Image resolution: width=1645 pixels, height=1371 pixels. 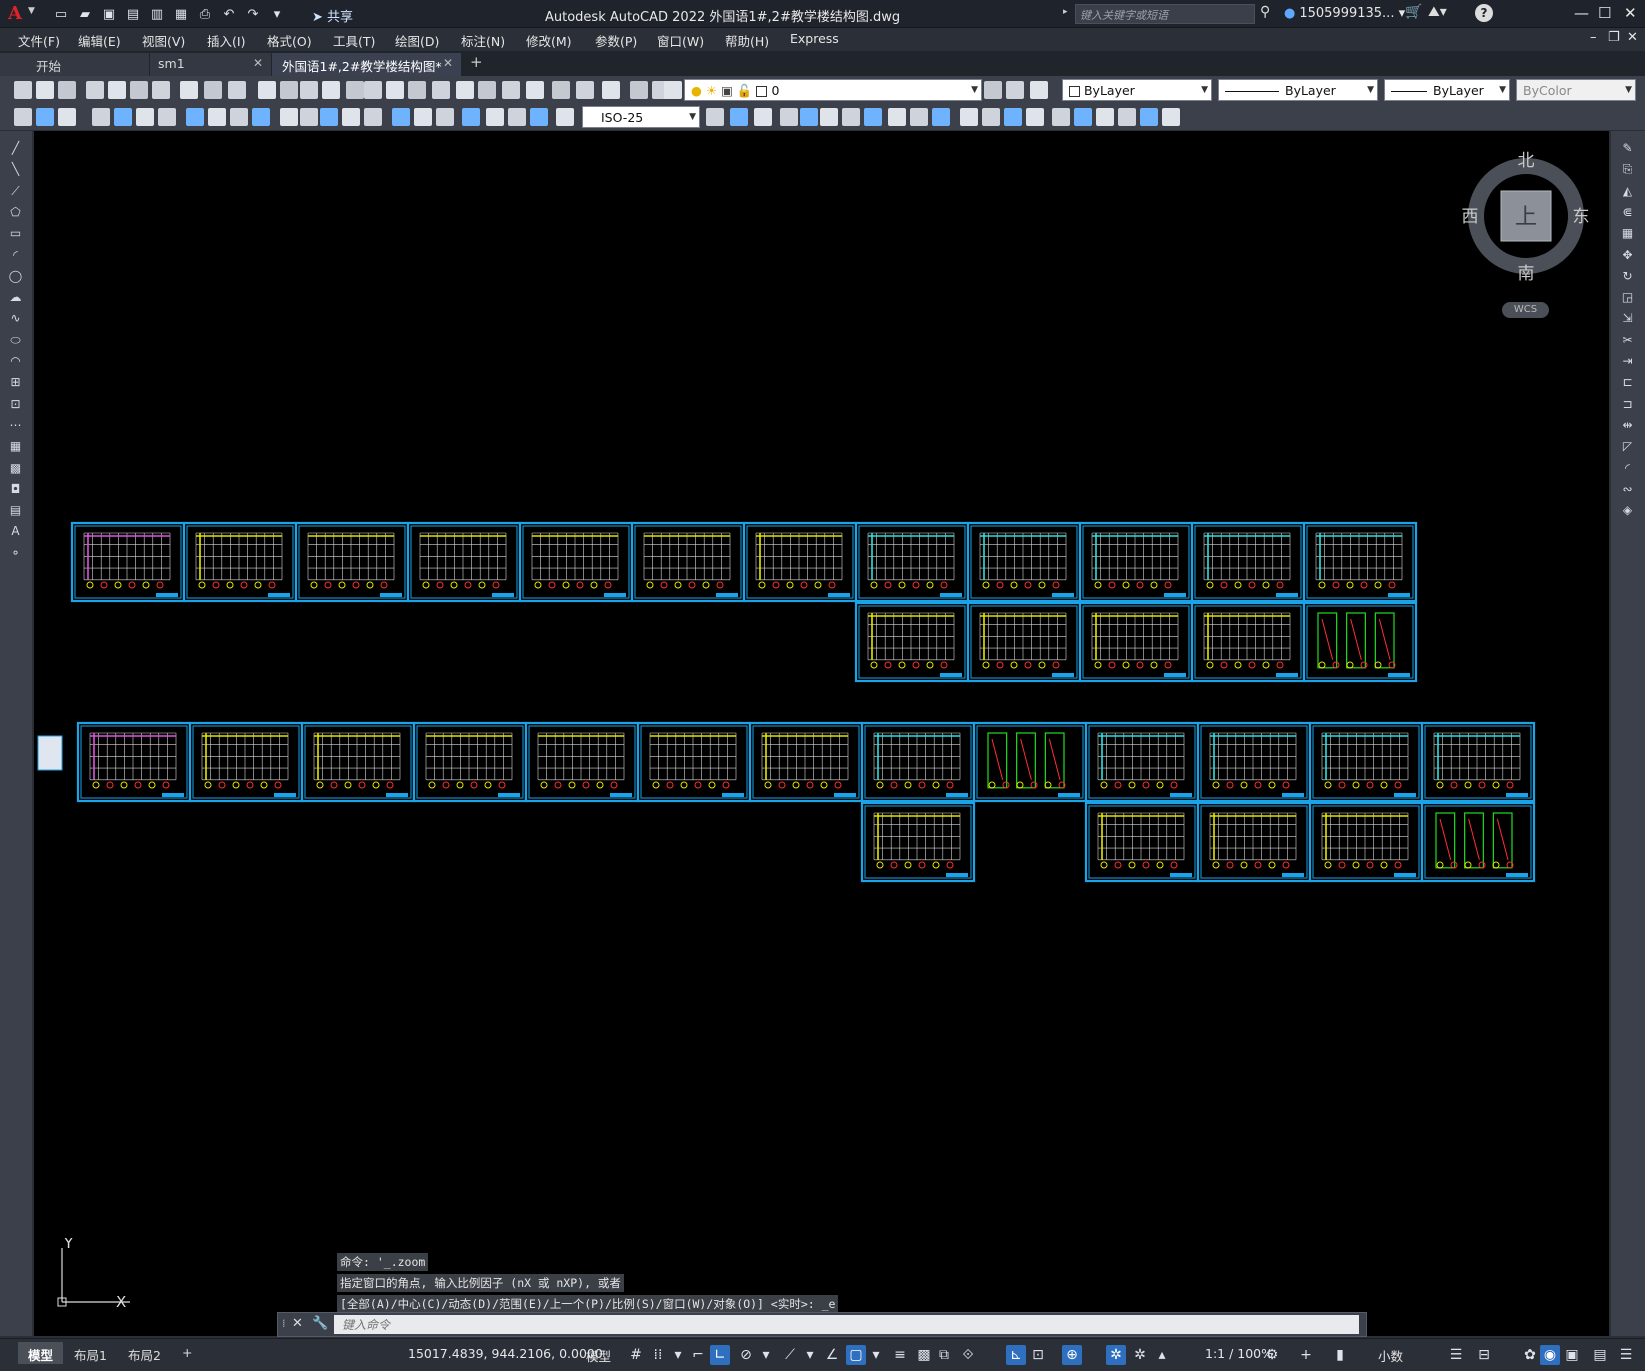 What do you see at coordinates (535, 90) in the screenshot?
I see `markup-icon` at bounding box center [535, 90].